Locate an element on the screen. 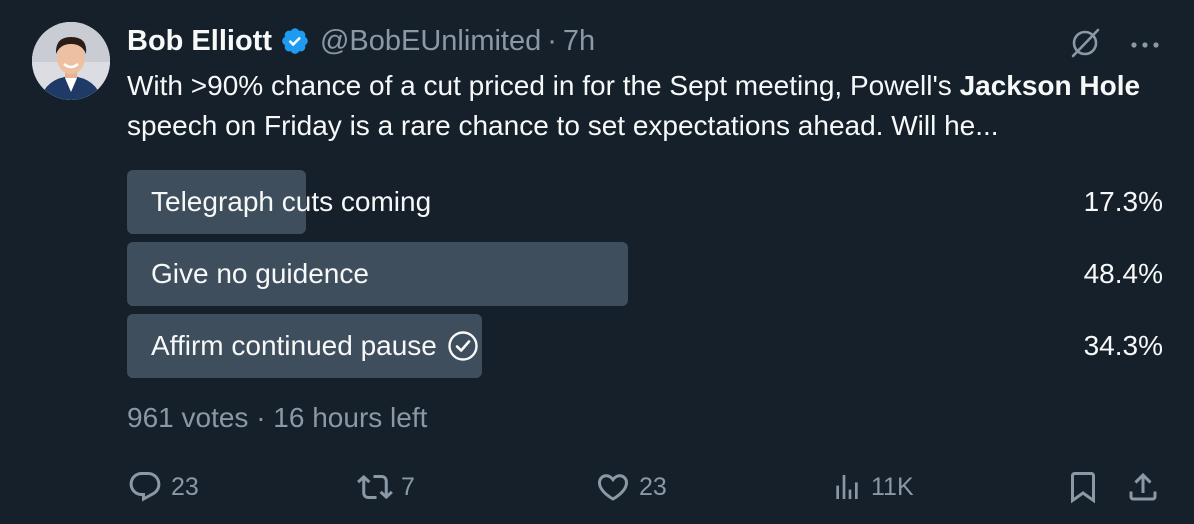 The height and width of the screenshot is (524, 1194). poll-option: Affirm continued pause 34.3% is located at coordinates (645, 346).